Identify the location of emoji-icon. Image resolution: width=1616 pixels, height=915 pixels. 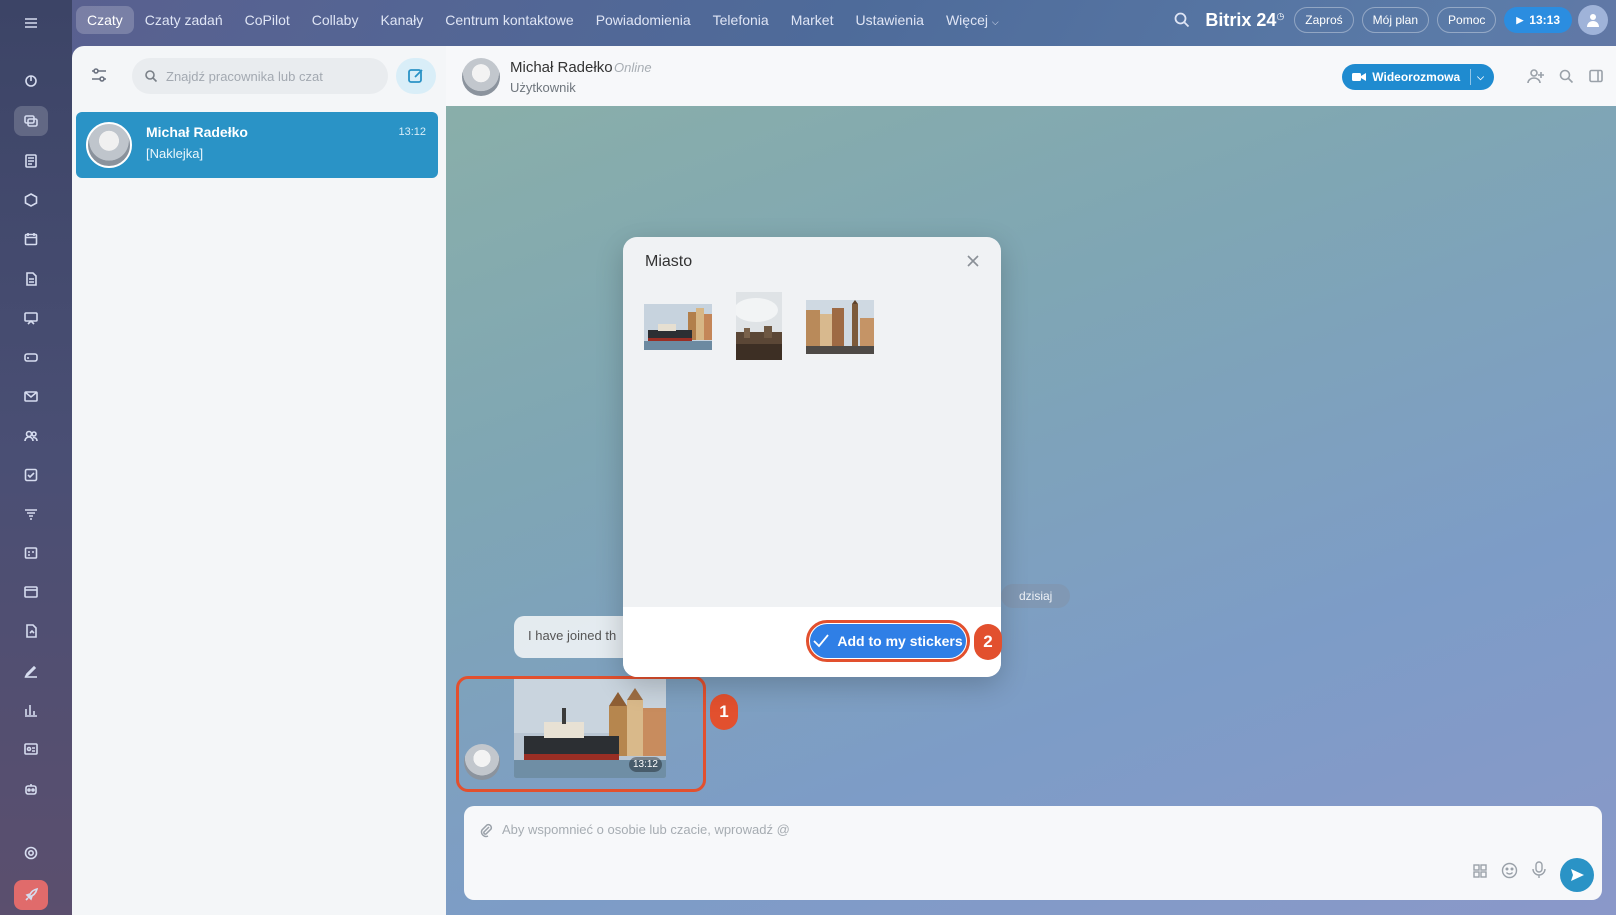
(1509, 873).